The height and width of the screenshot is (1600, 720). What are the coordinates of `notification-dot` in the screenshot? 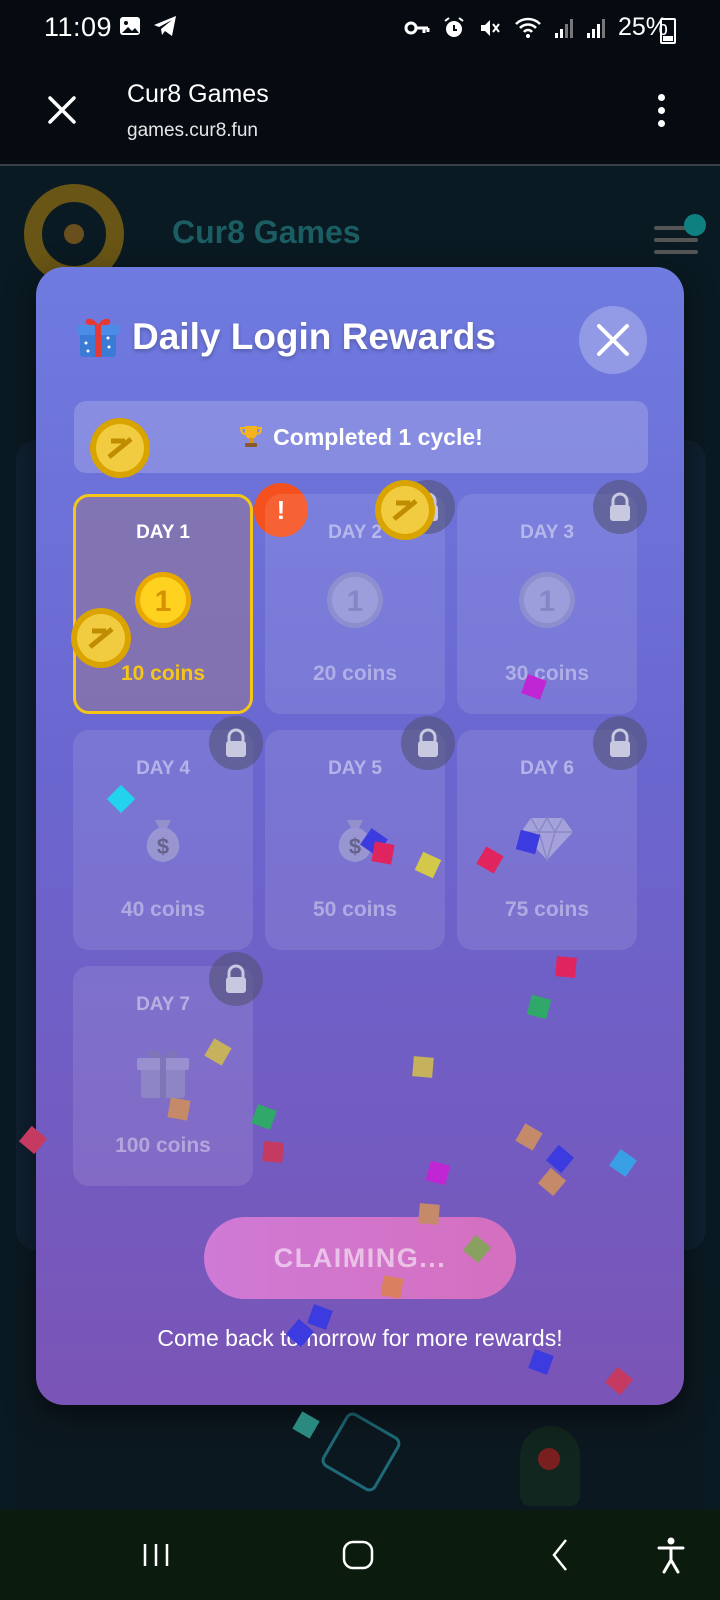 It's located at (695, 225).